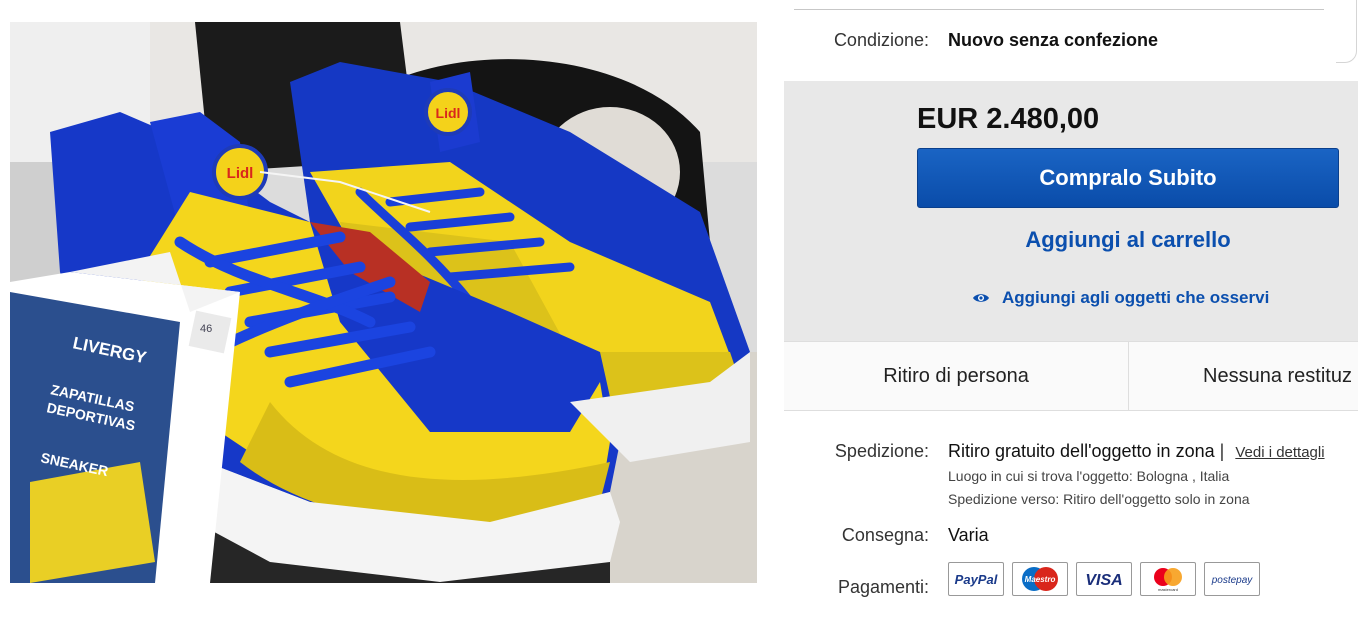  What do you see at coordinates (448, 113) in the screenshot?
I see `lidl-logo-back: Lidl` at bounding box center [448, 113].